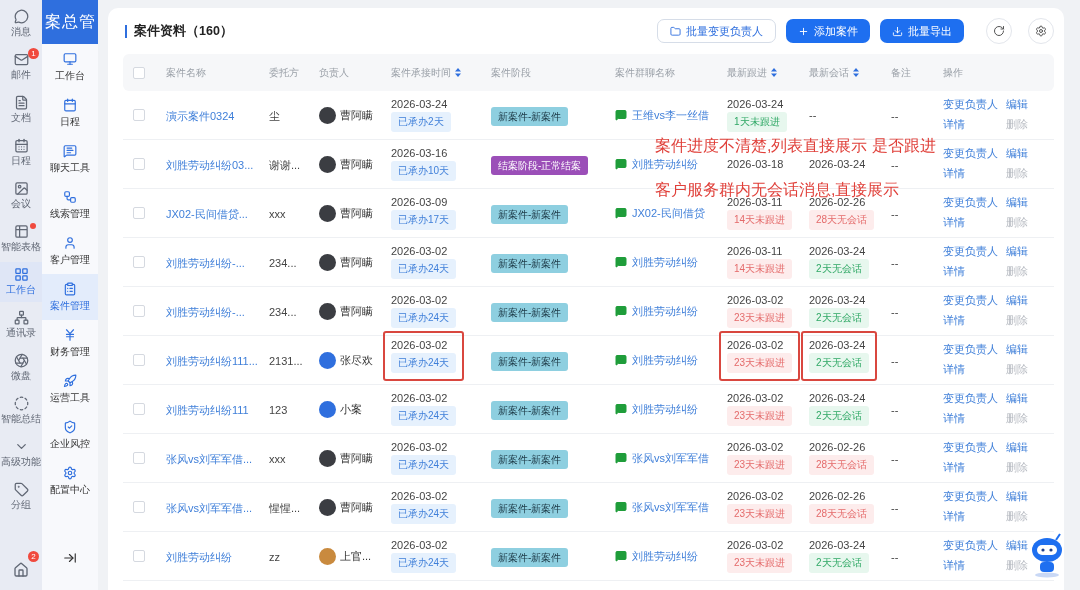 The width and height of the screenshot is (1080, 590). What do you see at coordinates (621, 556) in the screenshot?
I see `chat-icon` at bounding box center [621, 556].